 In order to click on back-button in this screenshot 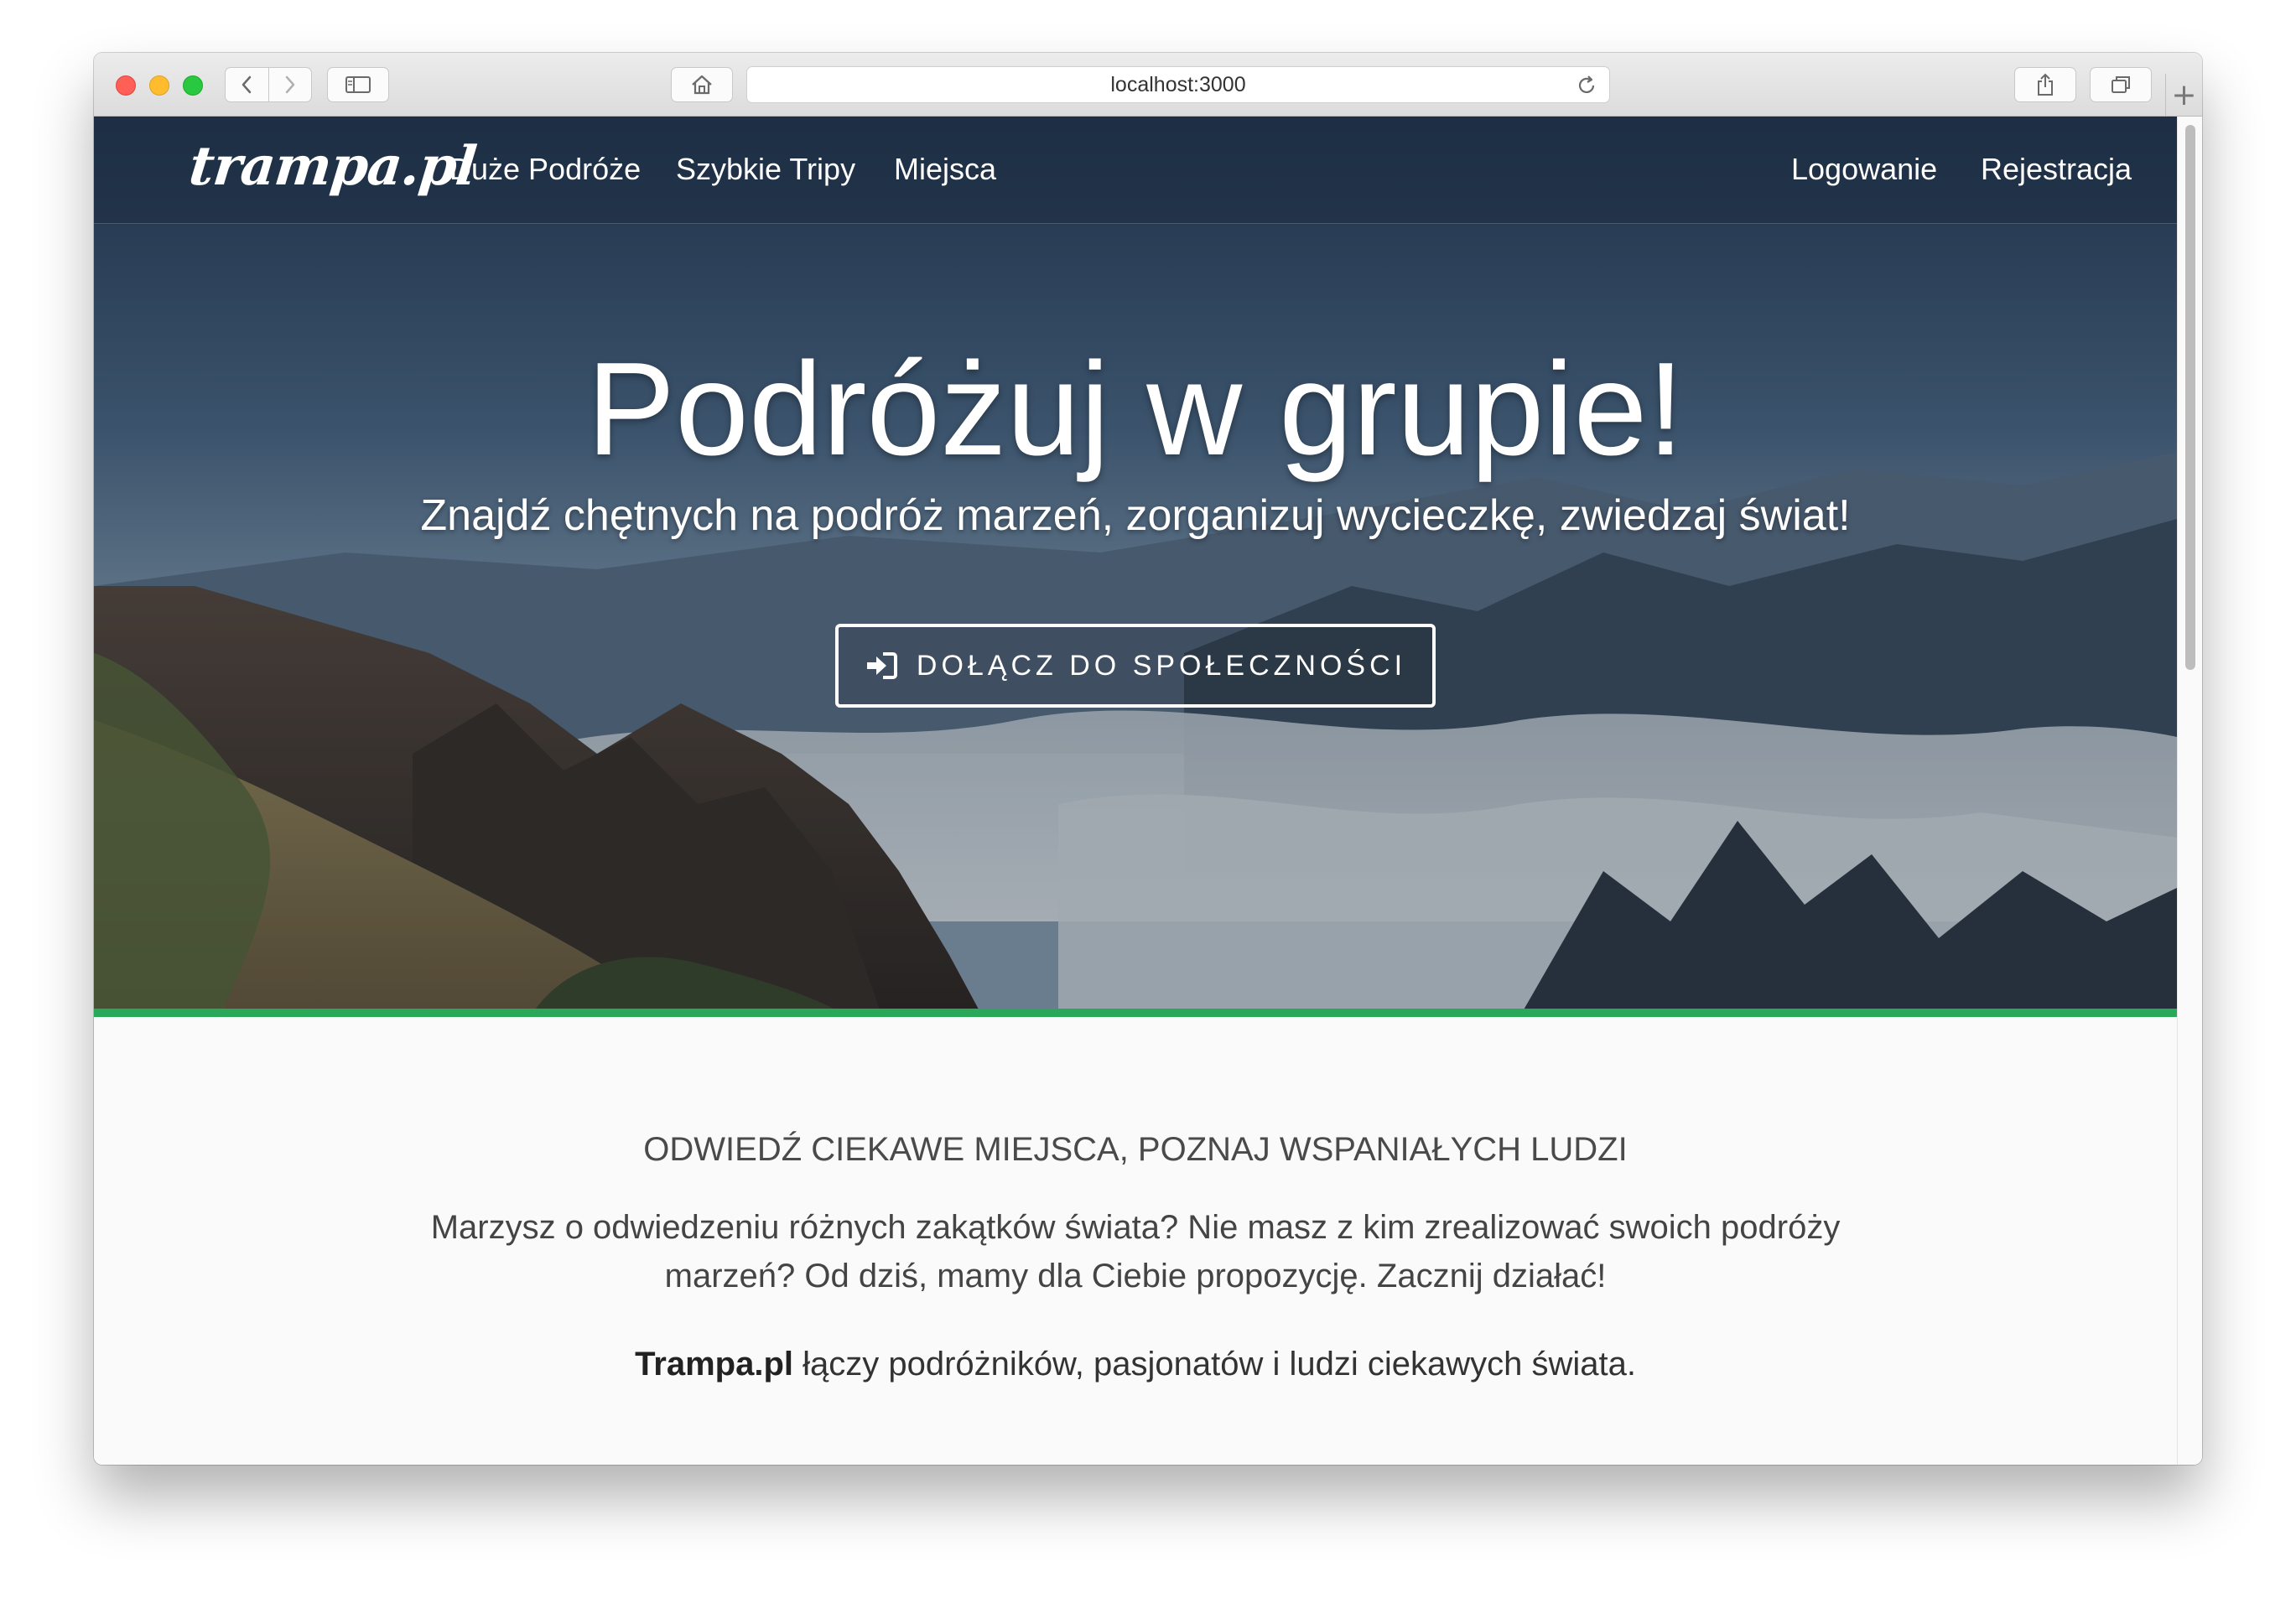, I will do `click(247, 84)`.